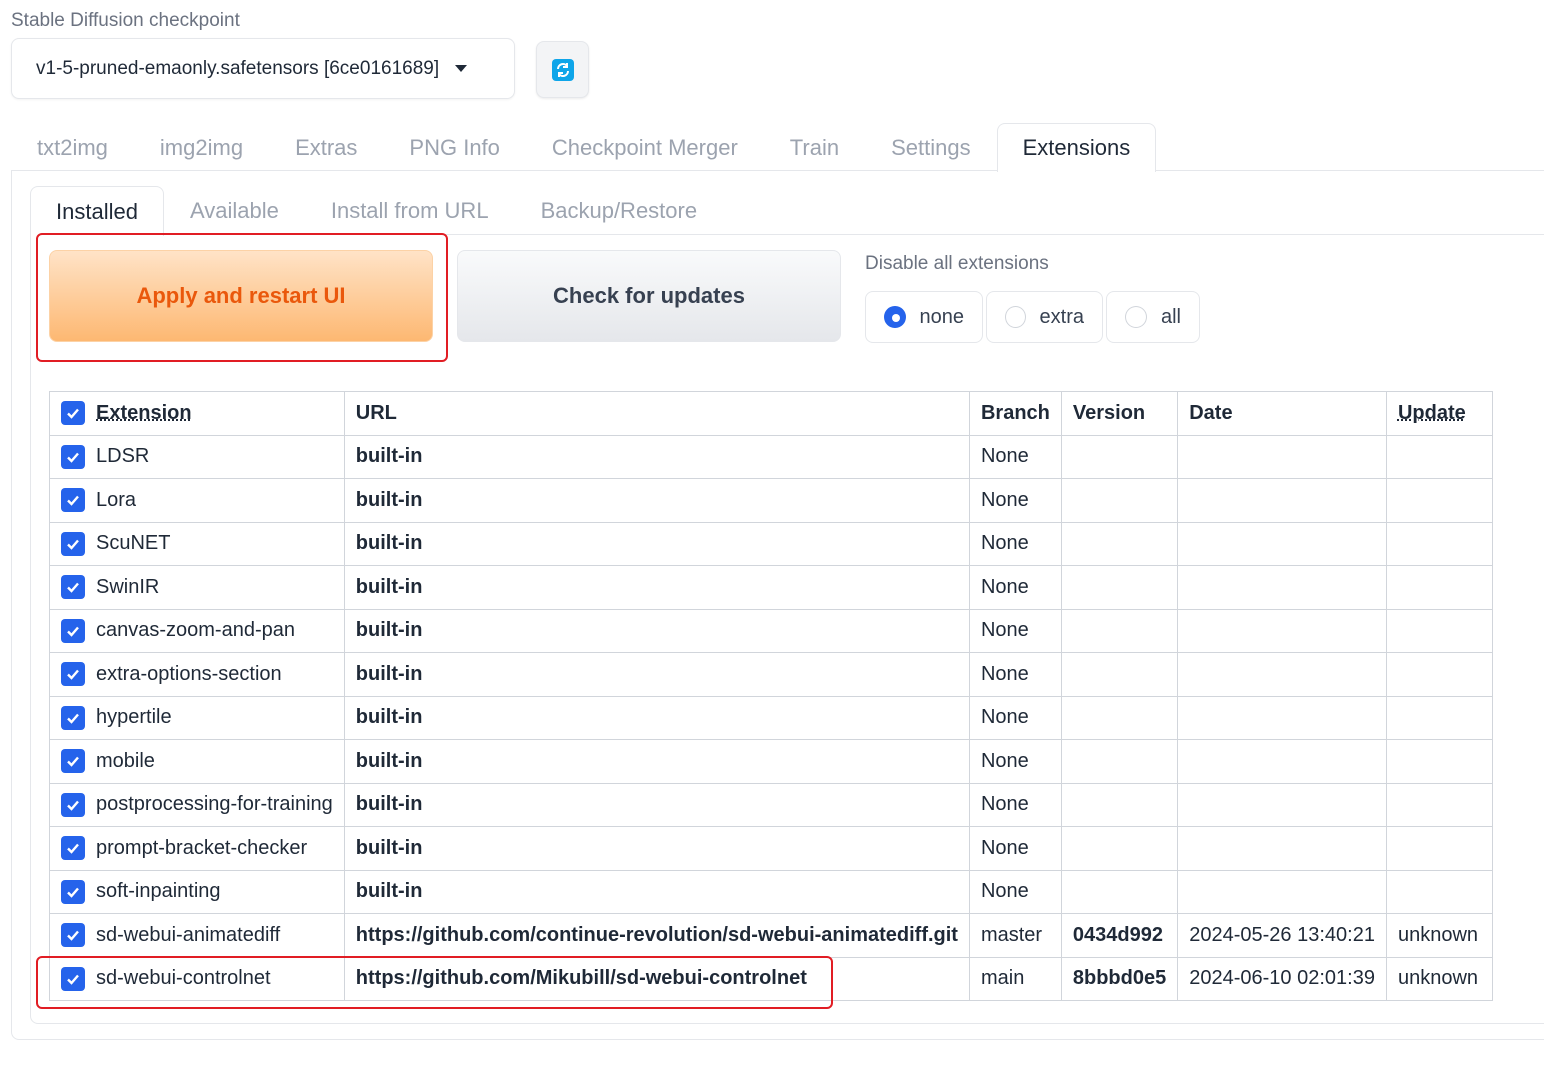 The height and width of the screenshot is (1078, 1544). I want to click on extension-cell: sd-webui-controlnet, so click(197, 978).